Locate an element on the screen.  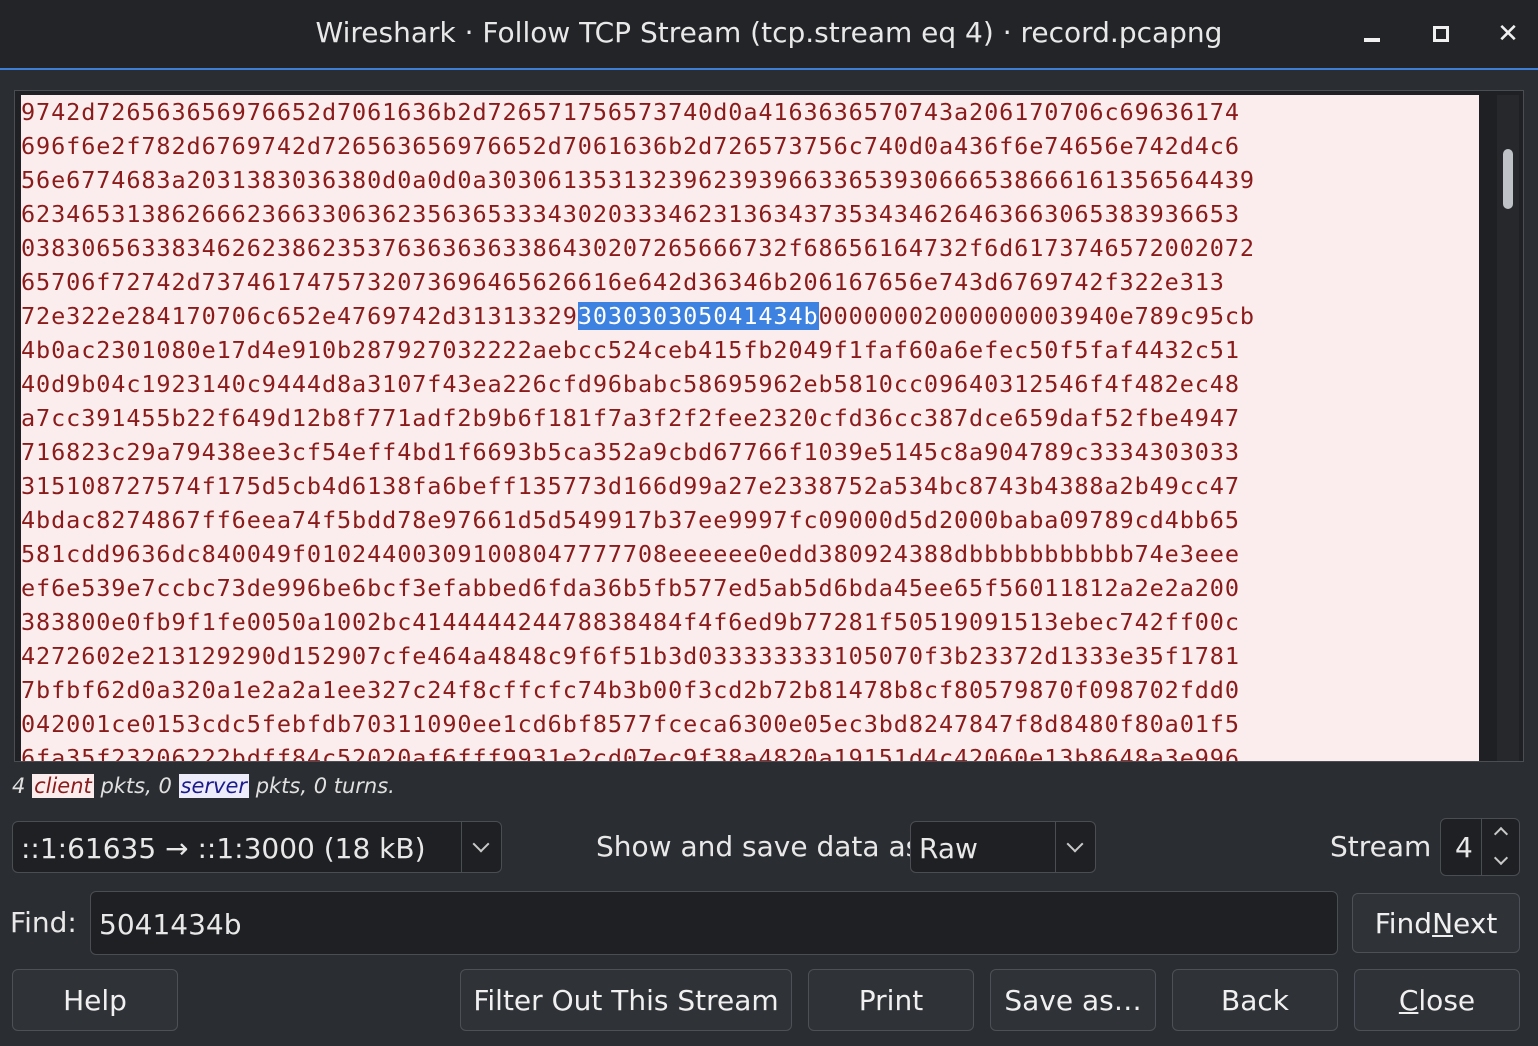
vertical-scrollbar is located at coordinates (1508, 428).